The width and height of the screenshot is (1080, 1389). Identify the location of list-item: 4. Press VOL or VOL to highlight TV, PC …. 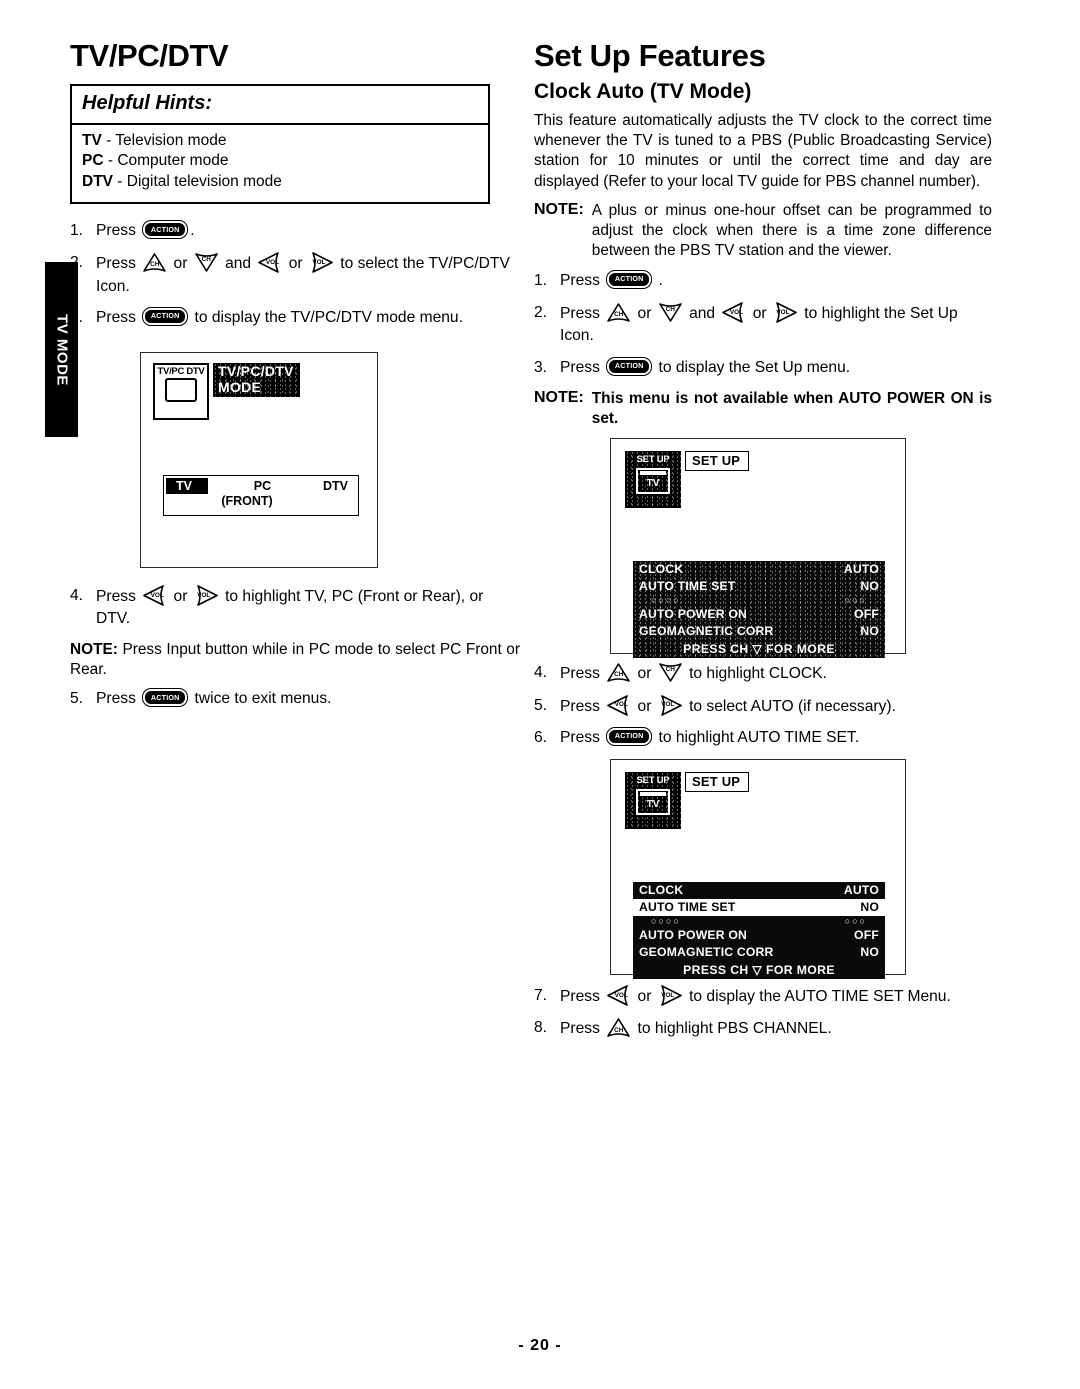
(295, 607).